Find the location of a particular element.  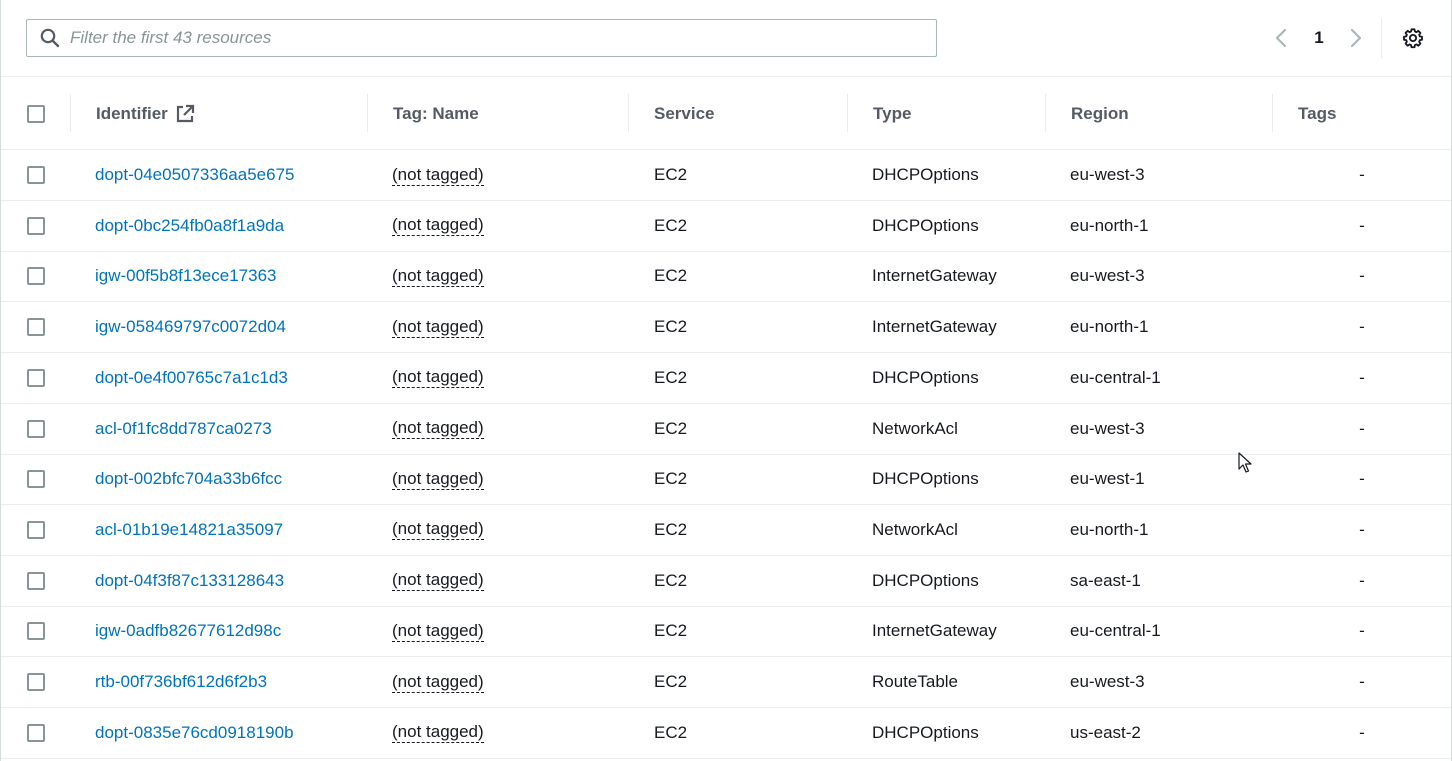

region-cell: eu-west-1 is located at coordinates (1107, 479).